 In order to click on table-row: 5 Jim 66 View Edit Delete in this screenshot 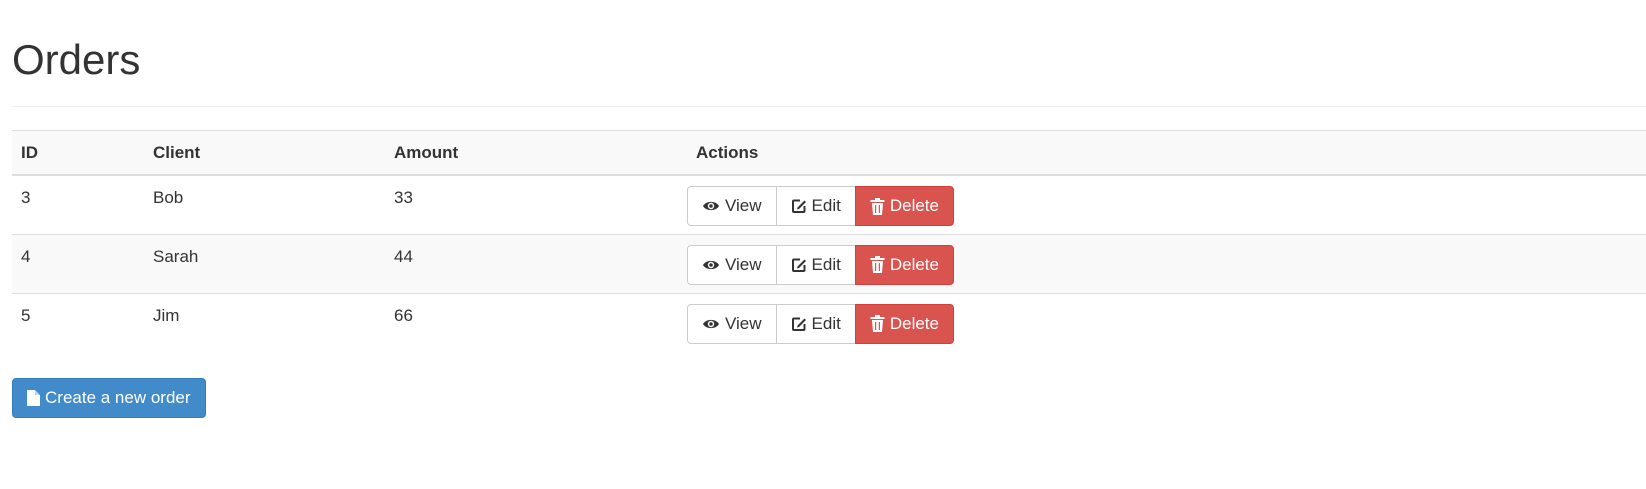, I will do `click(829, 322)`.